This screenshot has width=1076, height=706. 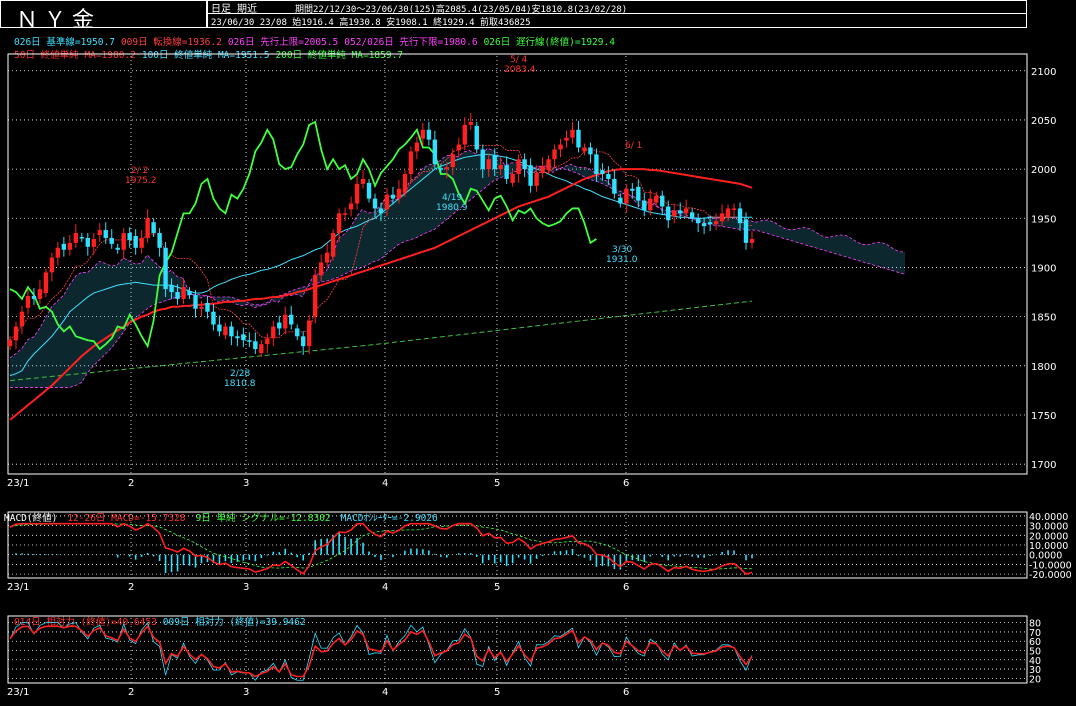 I want to click on annotation-date: 2/ 2, so click(x=139, y=171).